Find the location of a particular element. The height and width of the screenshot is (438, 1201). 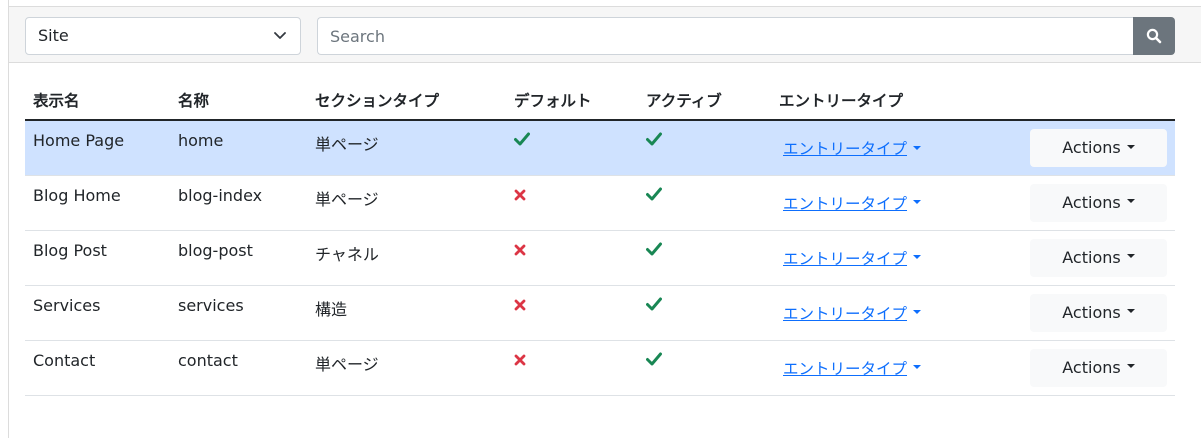

table-row: Contact contact 単ページ エントリータイプ Actions is located at coordinates (600, 368).